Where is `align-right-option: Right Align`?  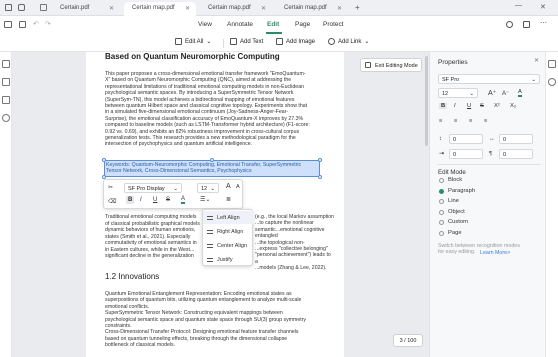 align-right-option: Right Align is located at coordinates (228, 231).